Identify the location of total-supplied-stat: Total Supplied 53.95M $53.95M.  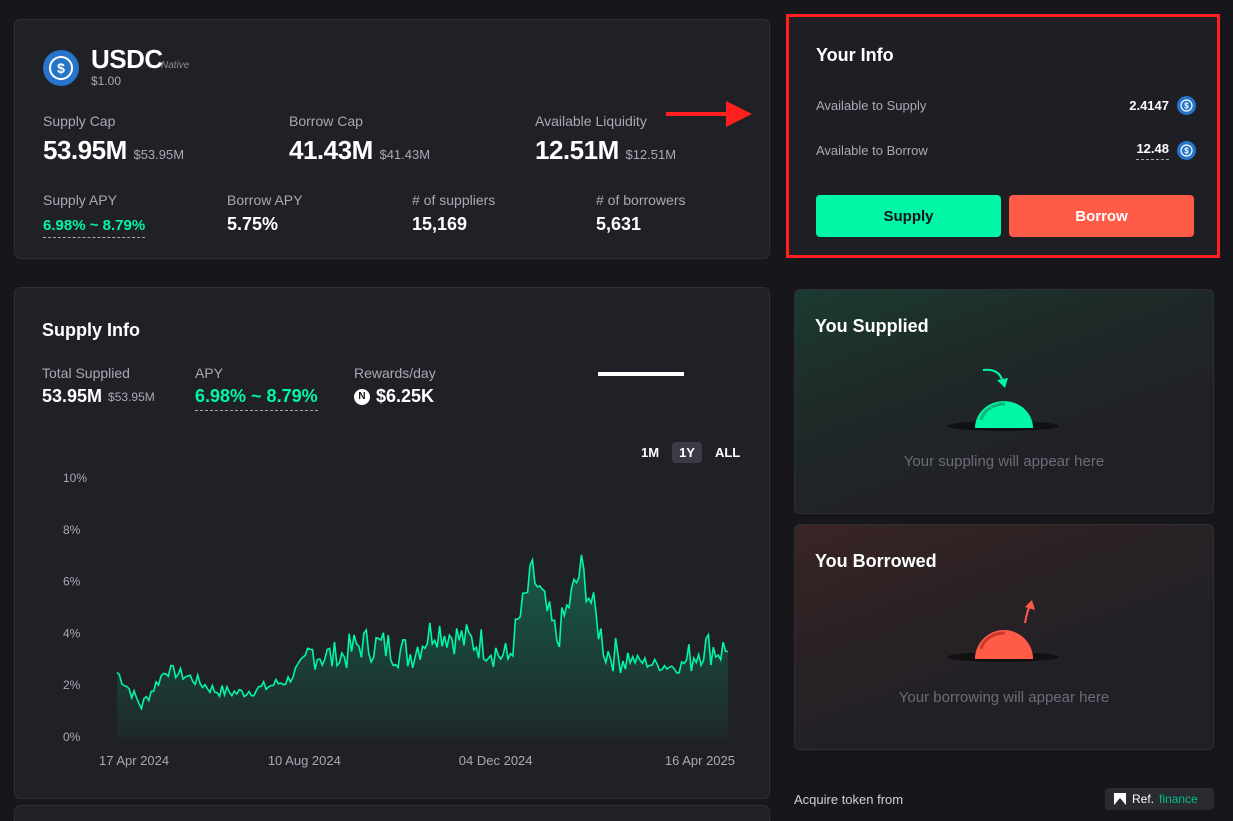
(98, 386).